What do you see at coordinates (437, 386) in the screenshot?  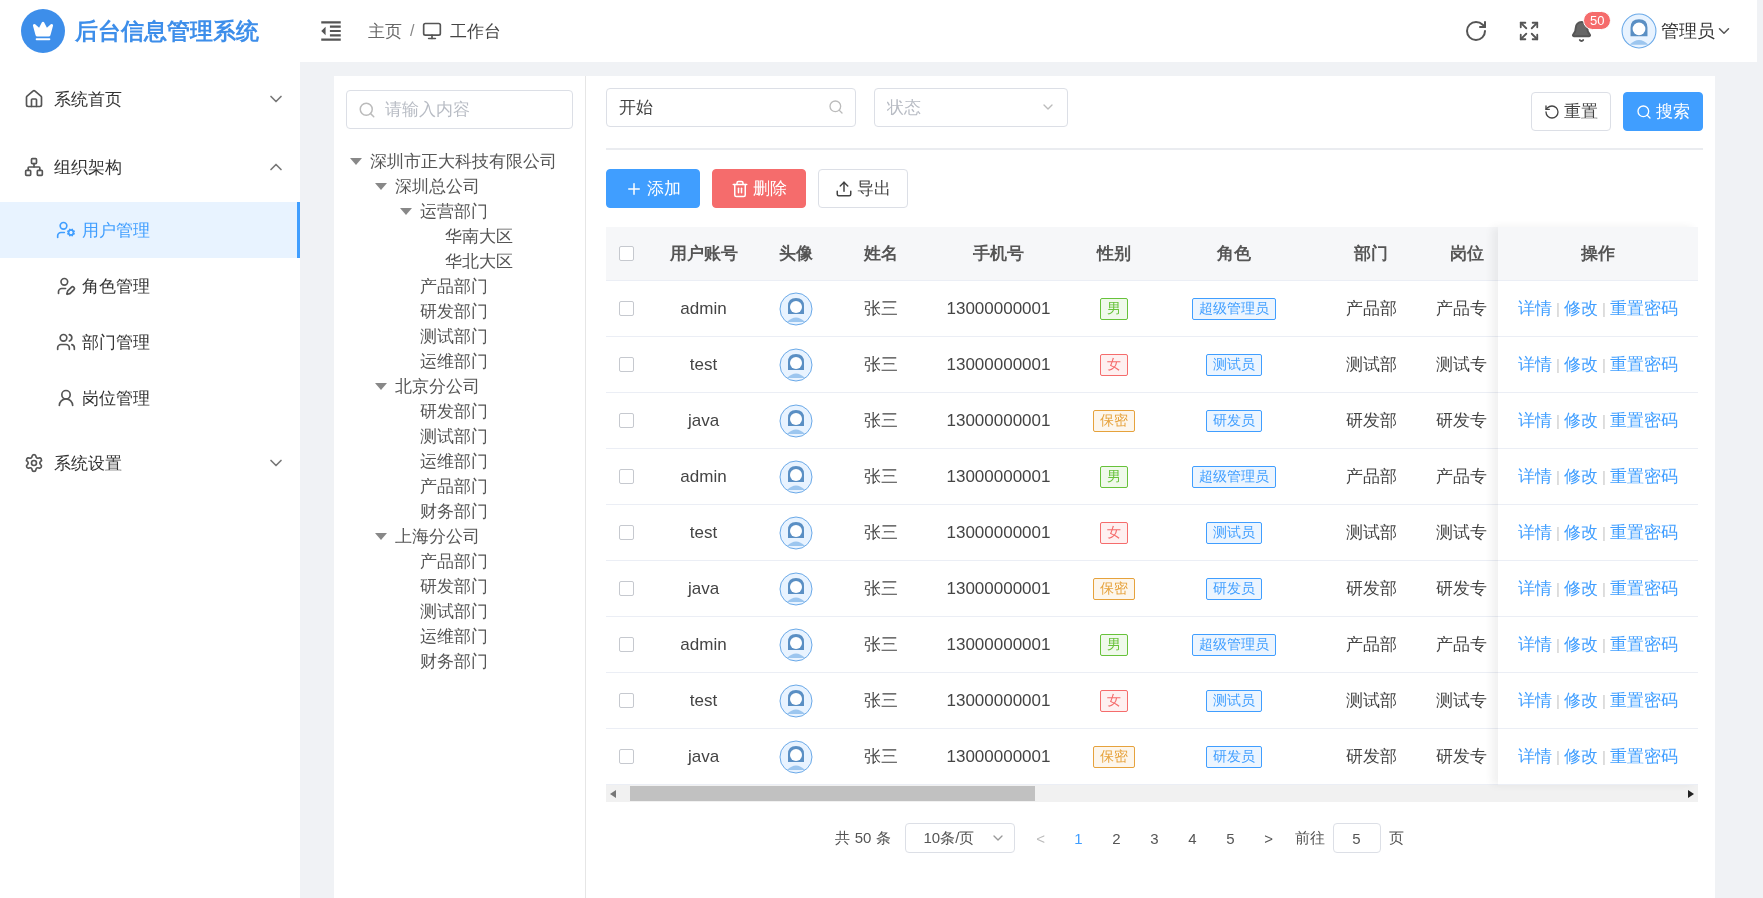 I see `tree-node: 北京分公司` at bounding box center [437, 386].